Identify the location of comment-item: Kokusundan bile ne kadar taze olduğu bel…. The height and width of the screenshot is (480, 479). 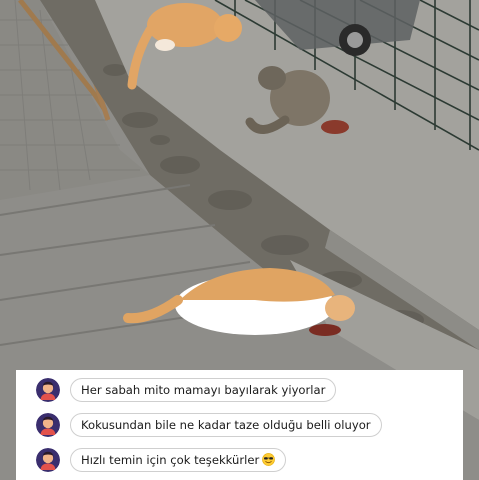
(209, 425).